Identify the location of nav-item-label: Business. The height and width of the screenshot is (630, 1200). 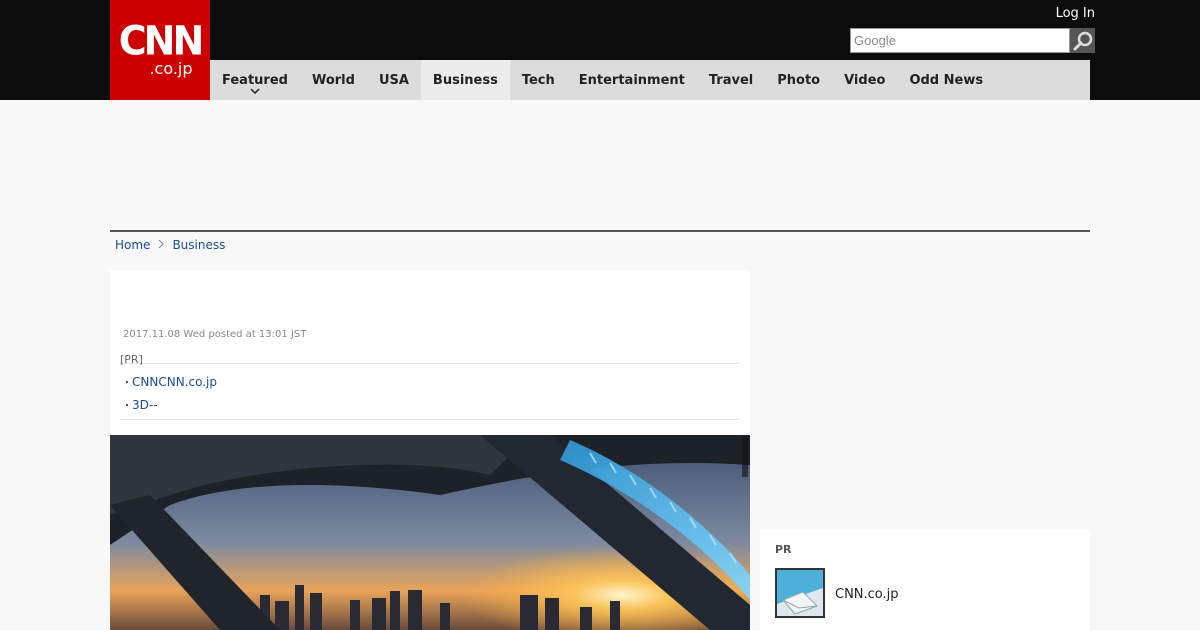
(465, 80).